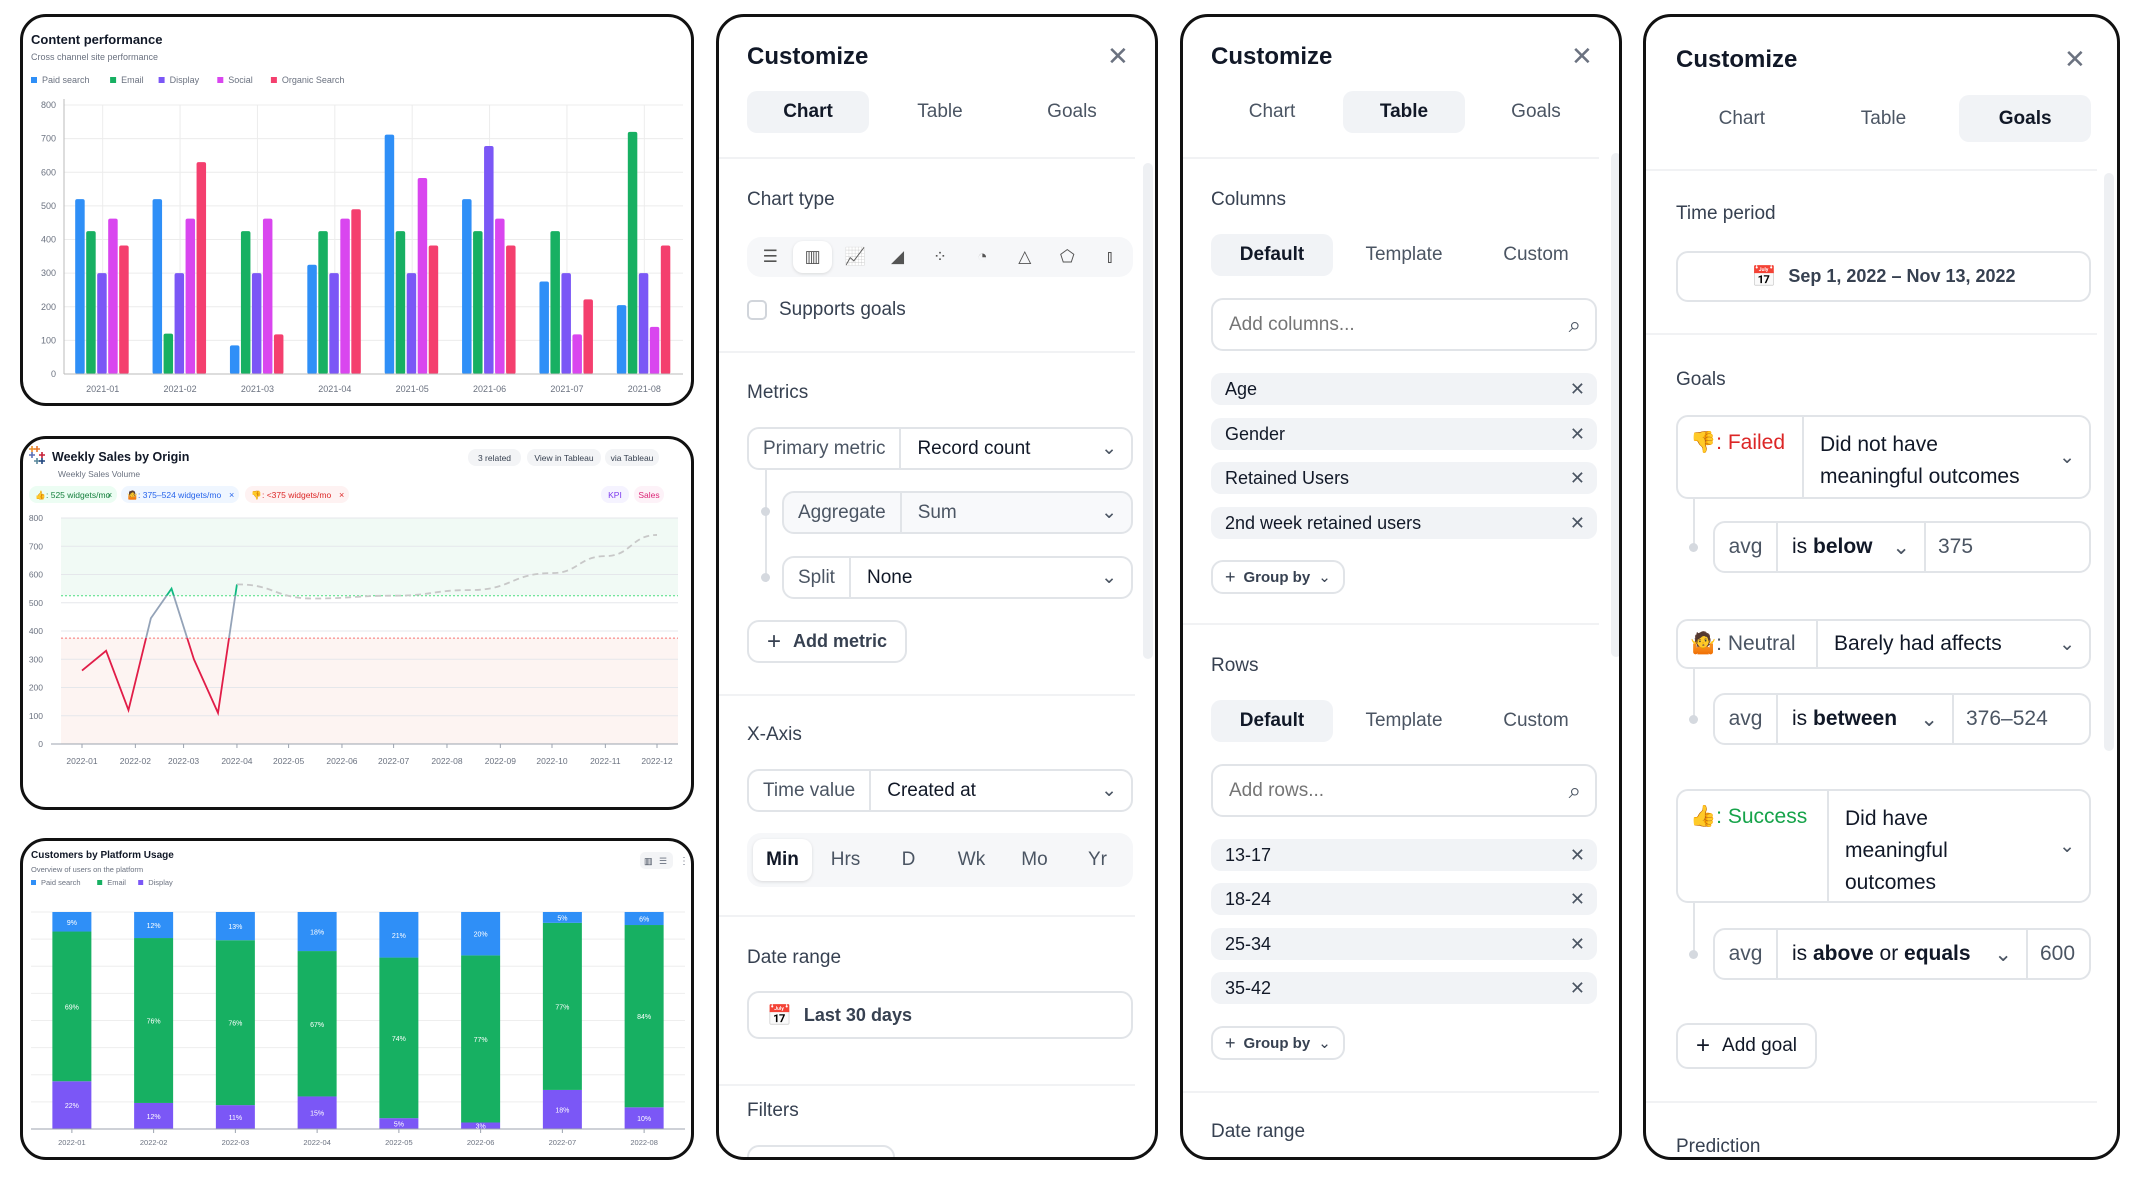  Describe the element at coordinates (1883, 276) in the screenshot. I see `time-period-button: 📅 Sep 1, 2022 – Nov 13, 2022` at that location.